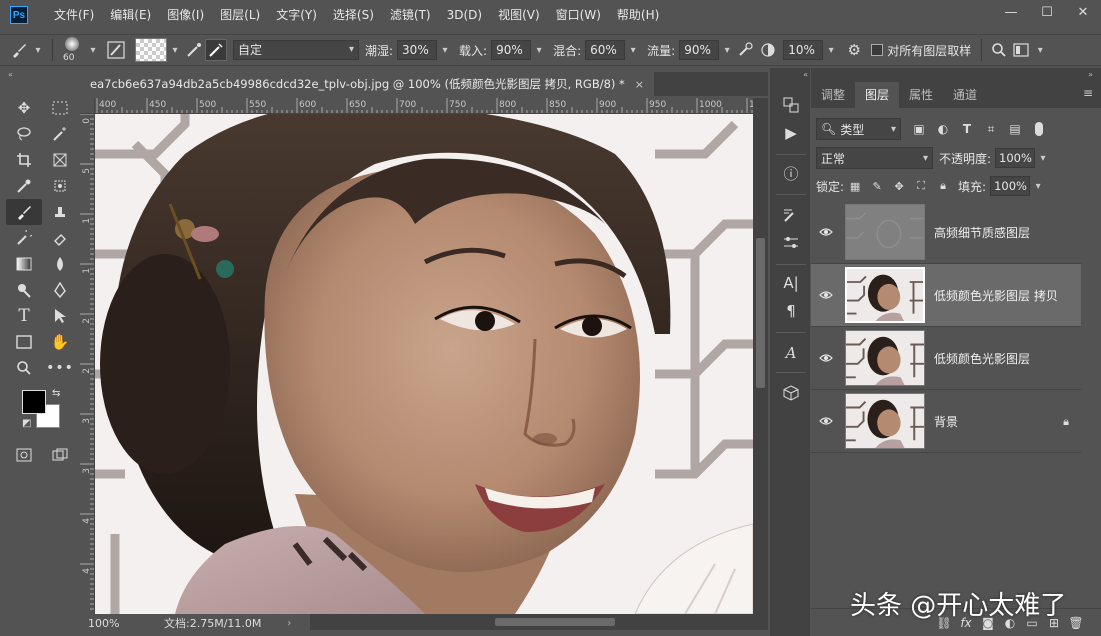  Describe the element at coordinates (464, 15) in the screenshot. I see `menu-3d: 3D(D)` at that location.